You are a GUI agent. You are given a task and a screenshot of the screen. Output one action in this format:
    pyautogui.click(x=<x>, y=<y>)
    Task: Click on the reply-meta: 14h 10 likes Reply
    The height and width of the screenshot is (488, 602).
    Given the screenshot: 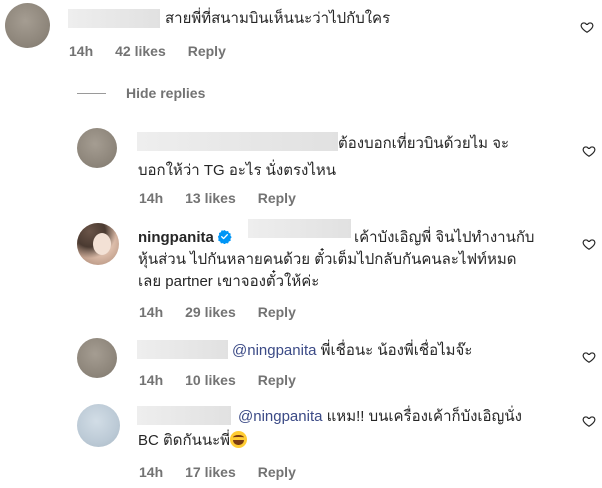 What is the action you would take?
    pyautogui.click(x=228, y=380)
    